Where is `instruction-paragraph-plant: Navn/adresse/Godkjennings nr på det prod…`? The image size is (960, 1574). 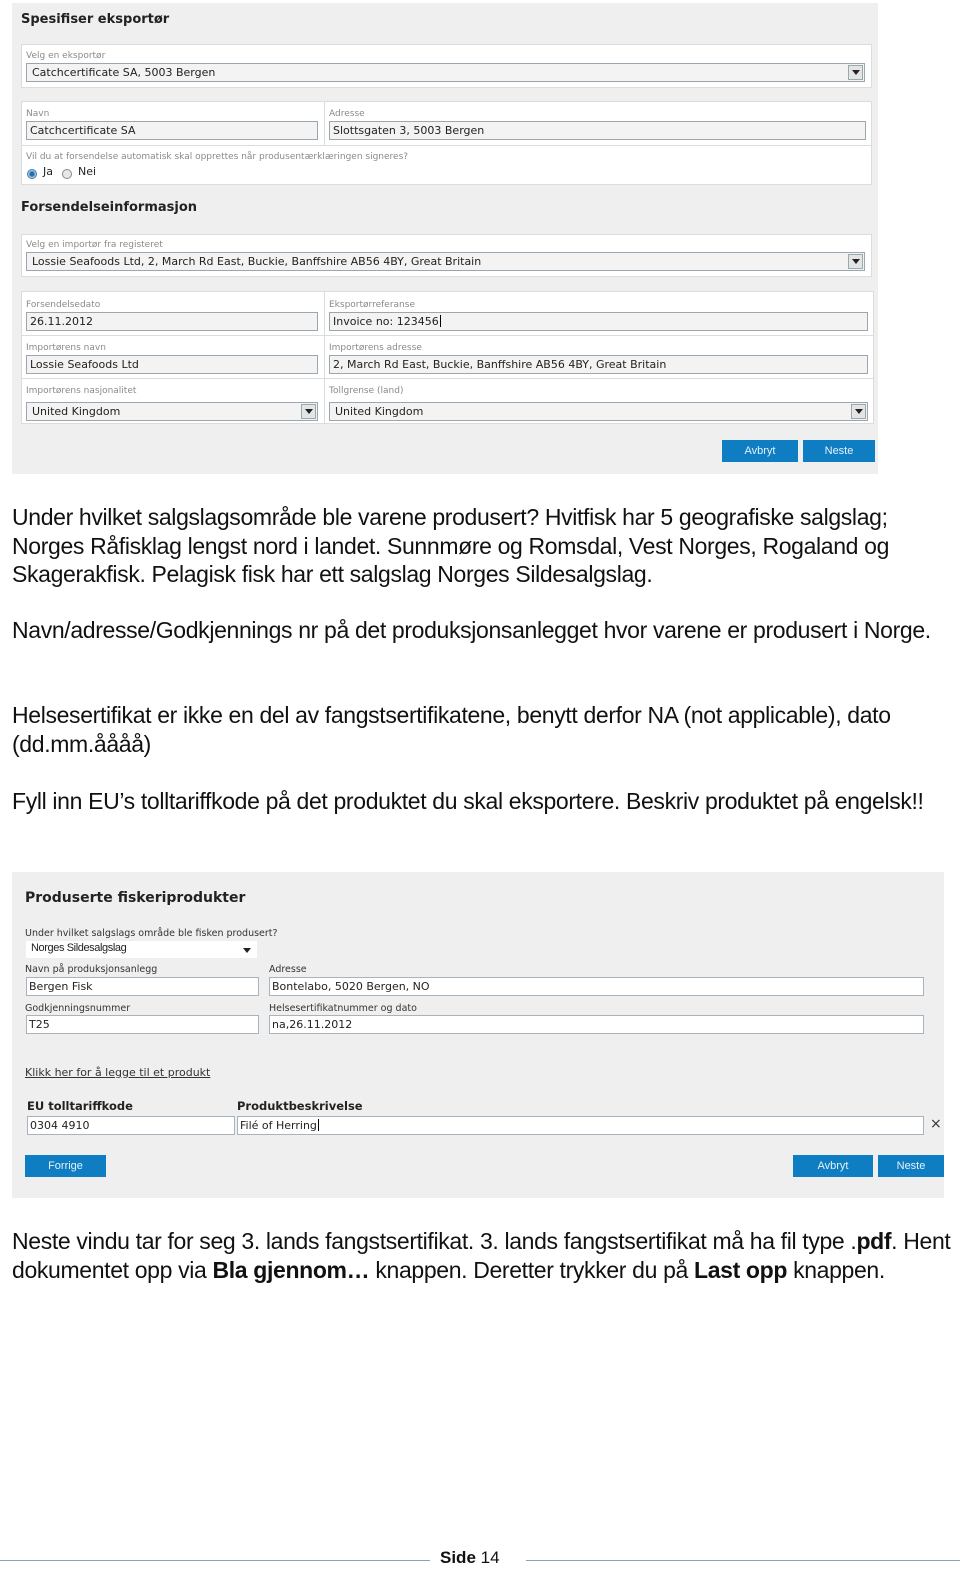 instruction-paragraph-plant: Navn/adresse/Godkjennings nr på det prod… is located at coordinates (471, 630).